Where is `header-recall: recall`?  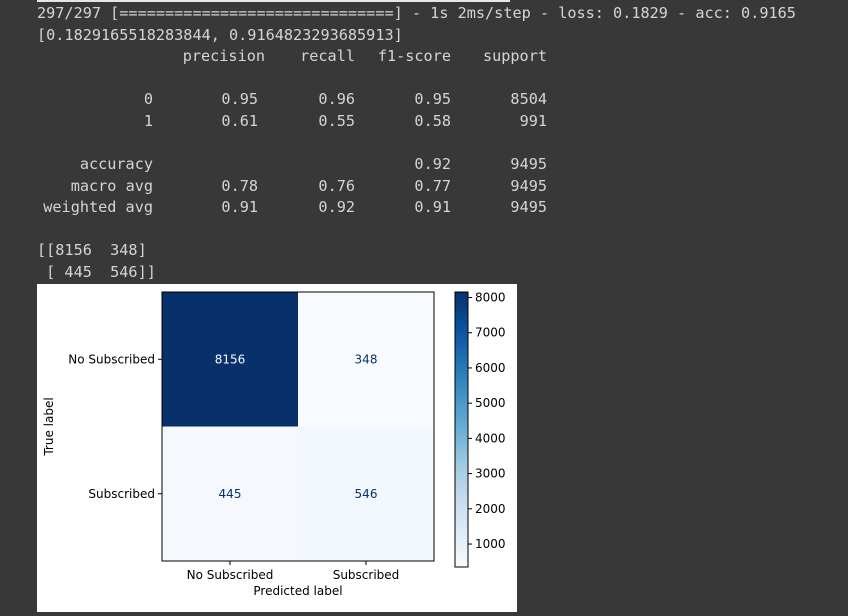
header-recall: recall is located at coordinates (327, 56).